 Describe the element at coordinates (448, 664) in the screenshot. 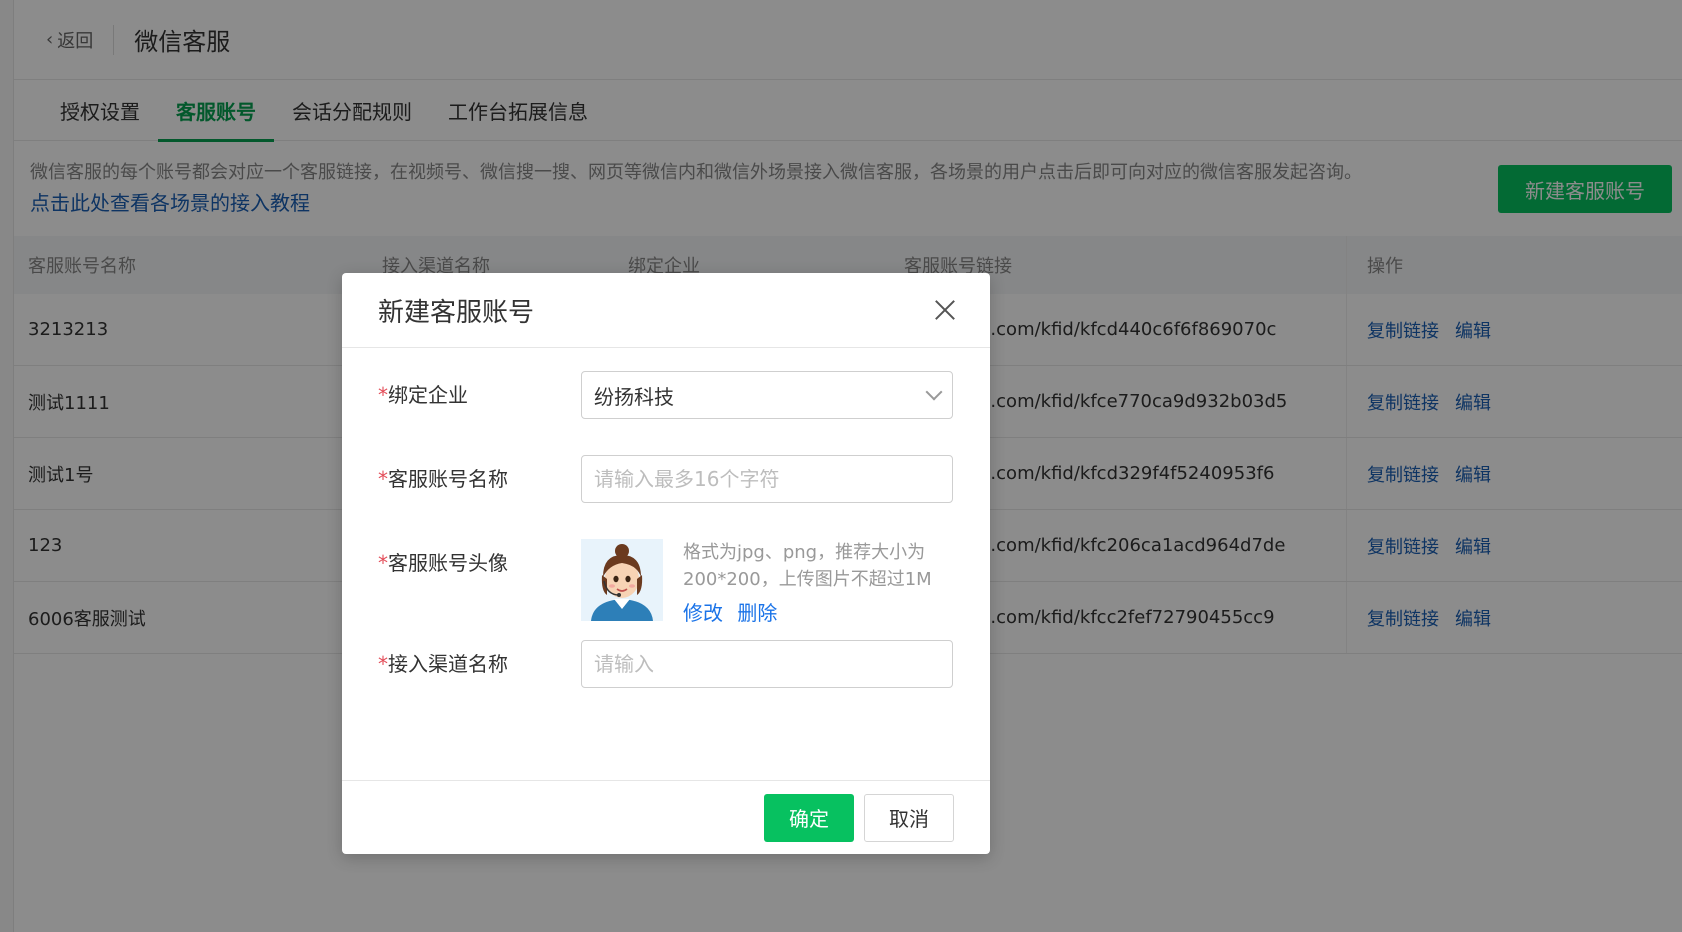

I see `channel-label-text: 接入渠道名称` at that location.